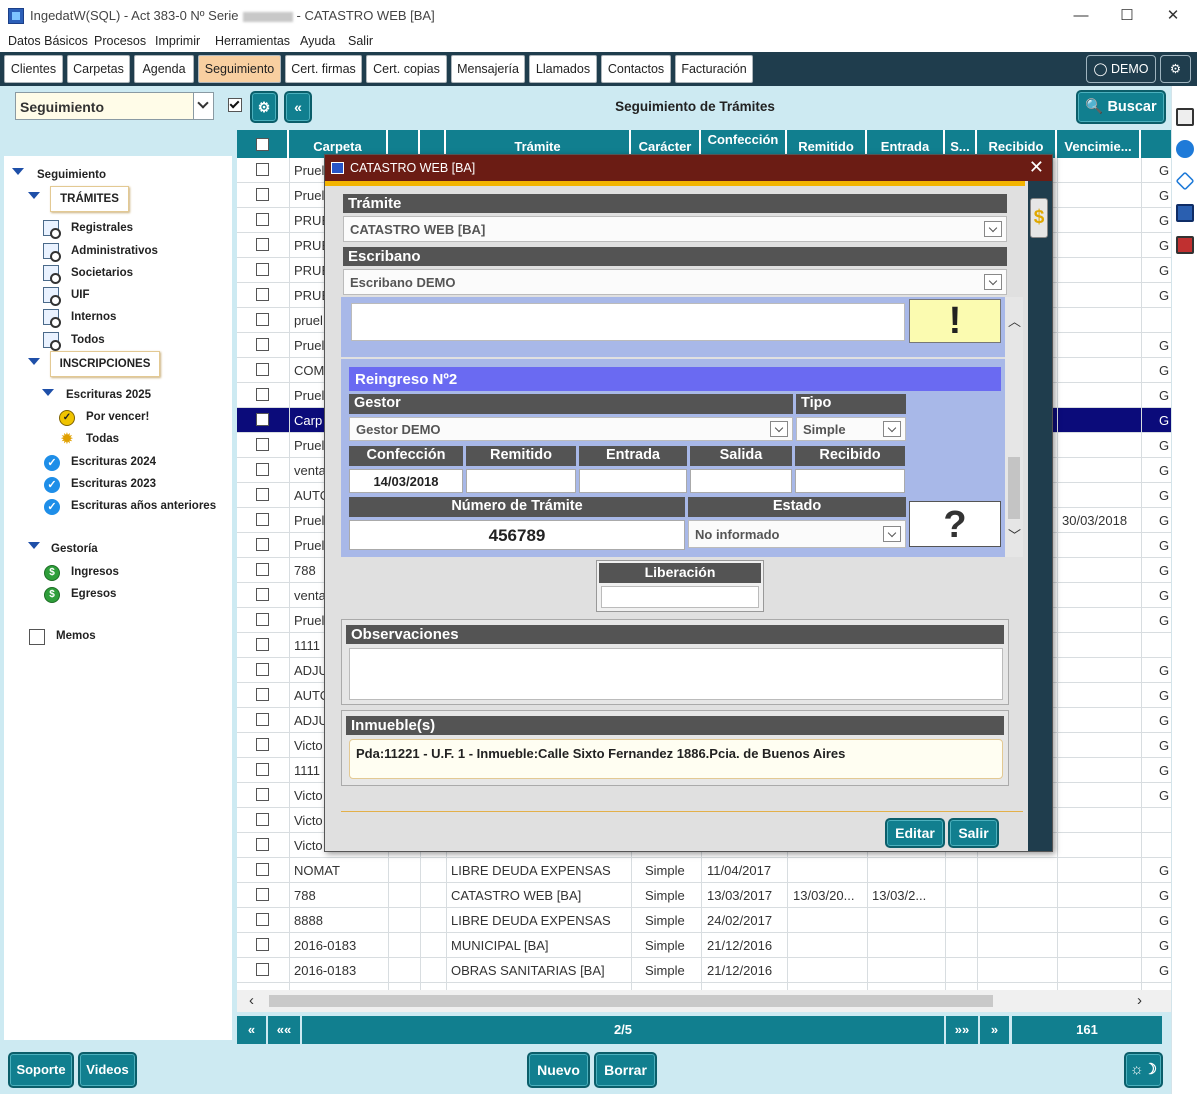 Image resolution: width=1197 pixels, height=1094 pixels. Describe the element at coordinates (1185, 245) in the screenshot. I see `clipboard-icon` at that location.